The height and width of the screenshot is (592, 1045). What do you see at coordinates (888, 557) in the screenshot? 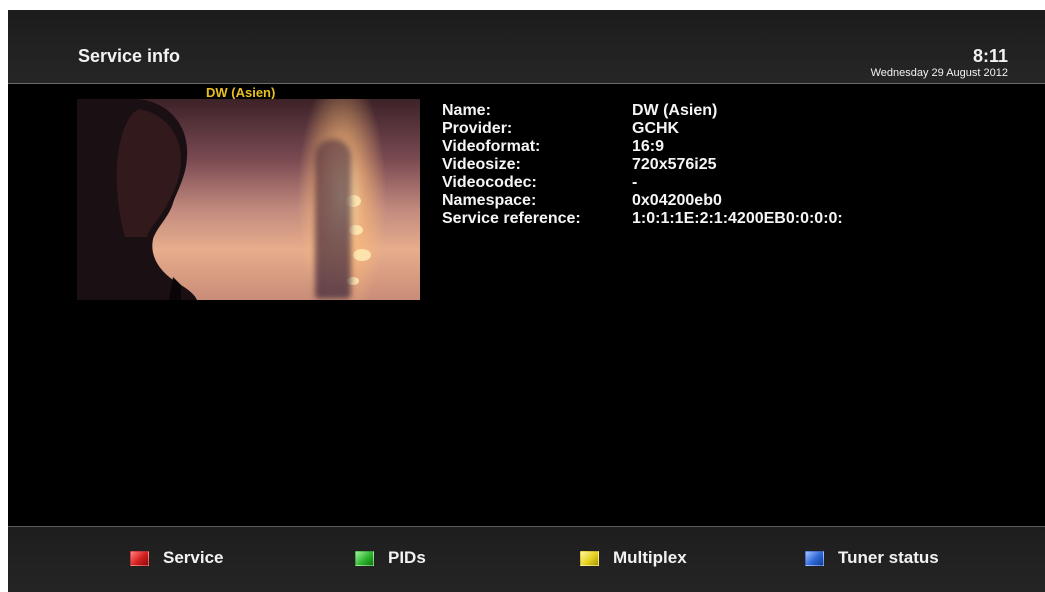
I see `tuner-status-button-label: Tuner status` at bounding box center [888, 557].